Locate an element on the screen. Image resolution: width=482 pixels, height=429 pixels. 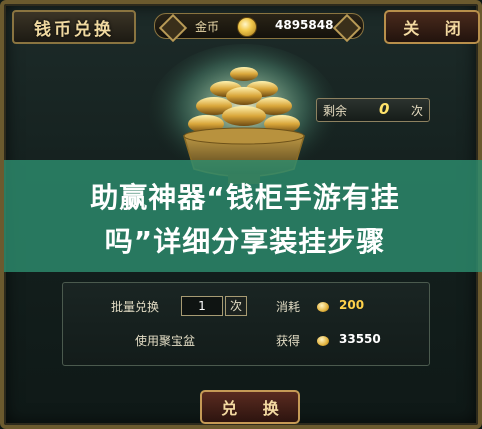
use-treasure-box-label: 使用聚宝盆 is located at coordinates (165, 341).